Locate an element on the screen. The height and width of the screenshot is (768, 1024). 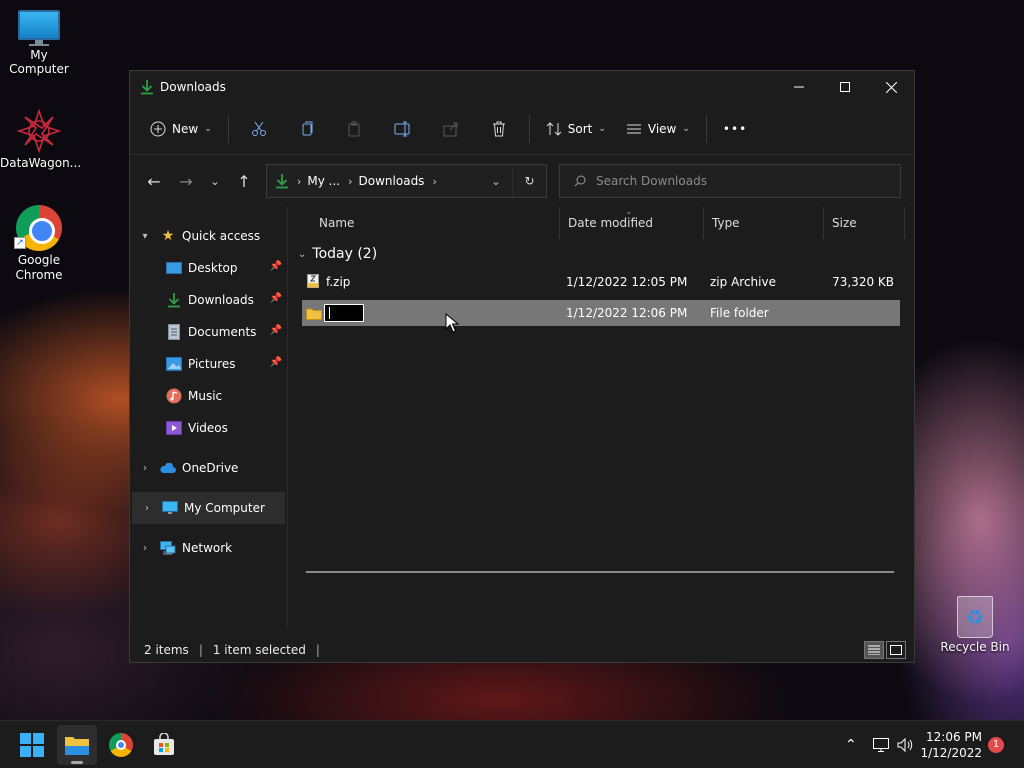
breadcrumb-downloads: Downloads is located at coordinates (392, 181).